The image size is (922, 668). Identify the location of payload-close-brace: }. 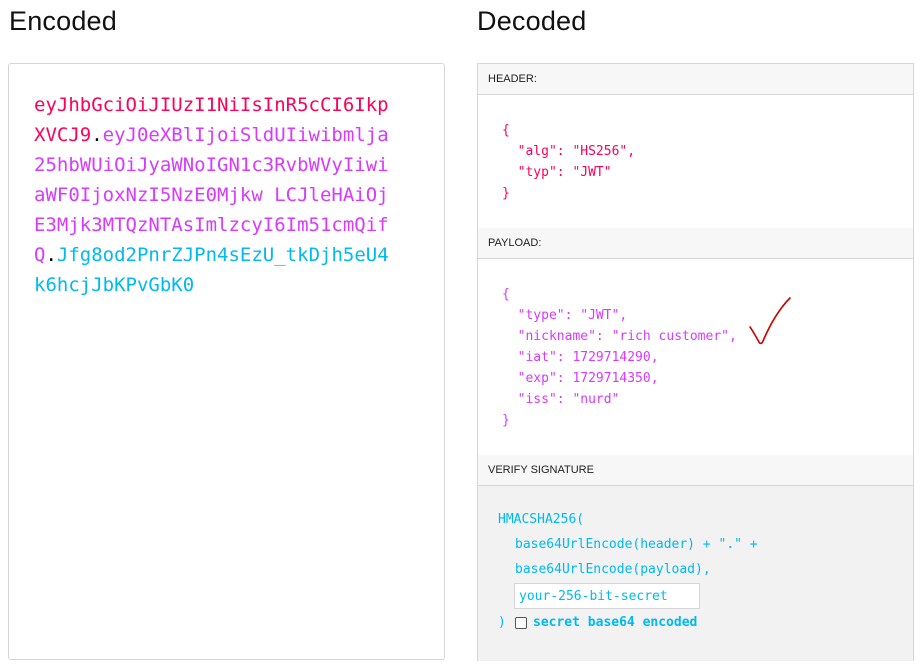
(506, 420).